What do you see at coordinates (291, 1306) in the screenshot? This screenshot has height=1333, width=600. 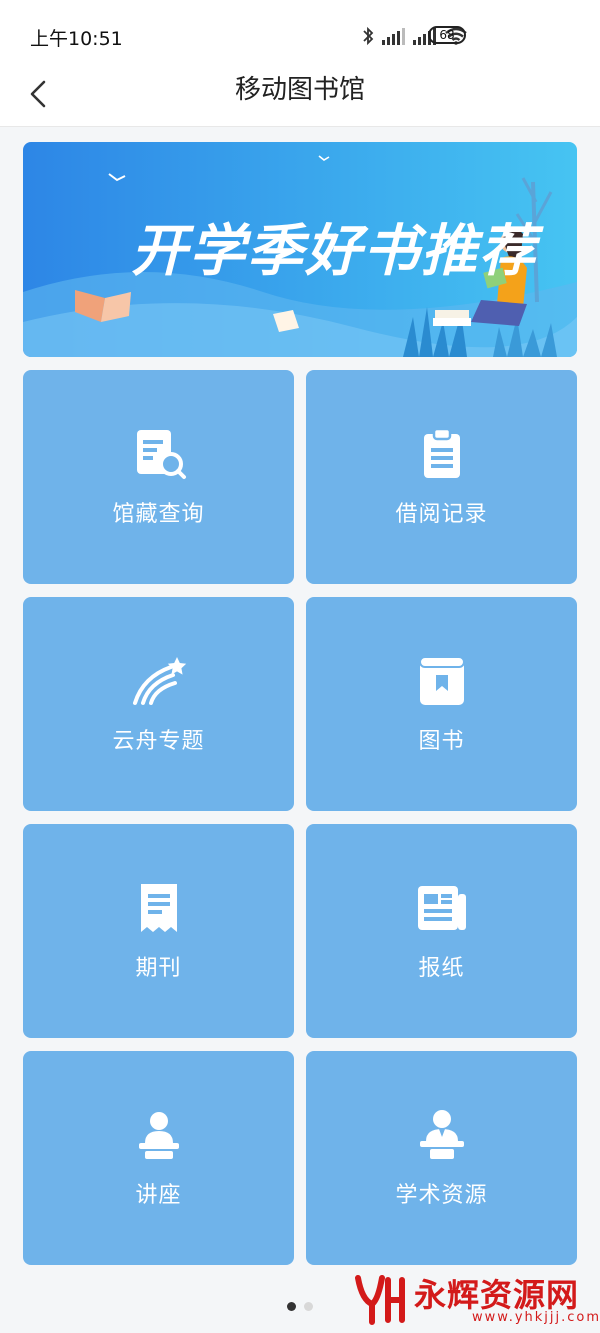 I see `page-dot-active` at bounding box center [291, 1306].